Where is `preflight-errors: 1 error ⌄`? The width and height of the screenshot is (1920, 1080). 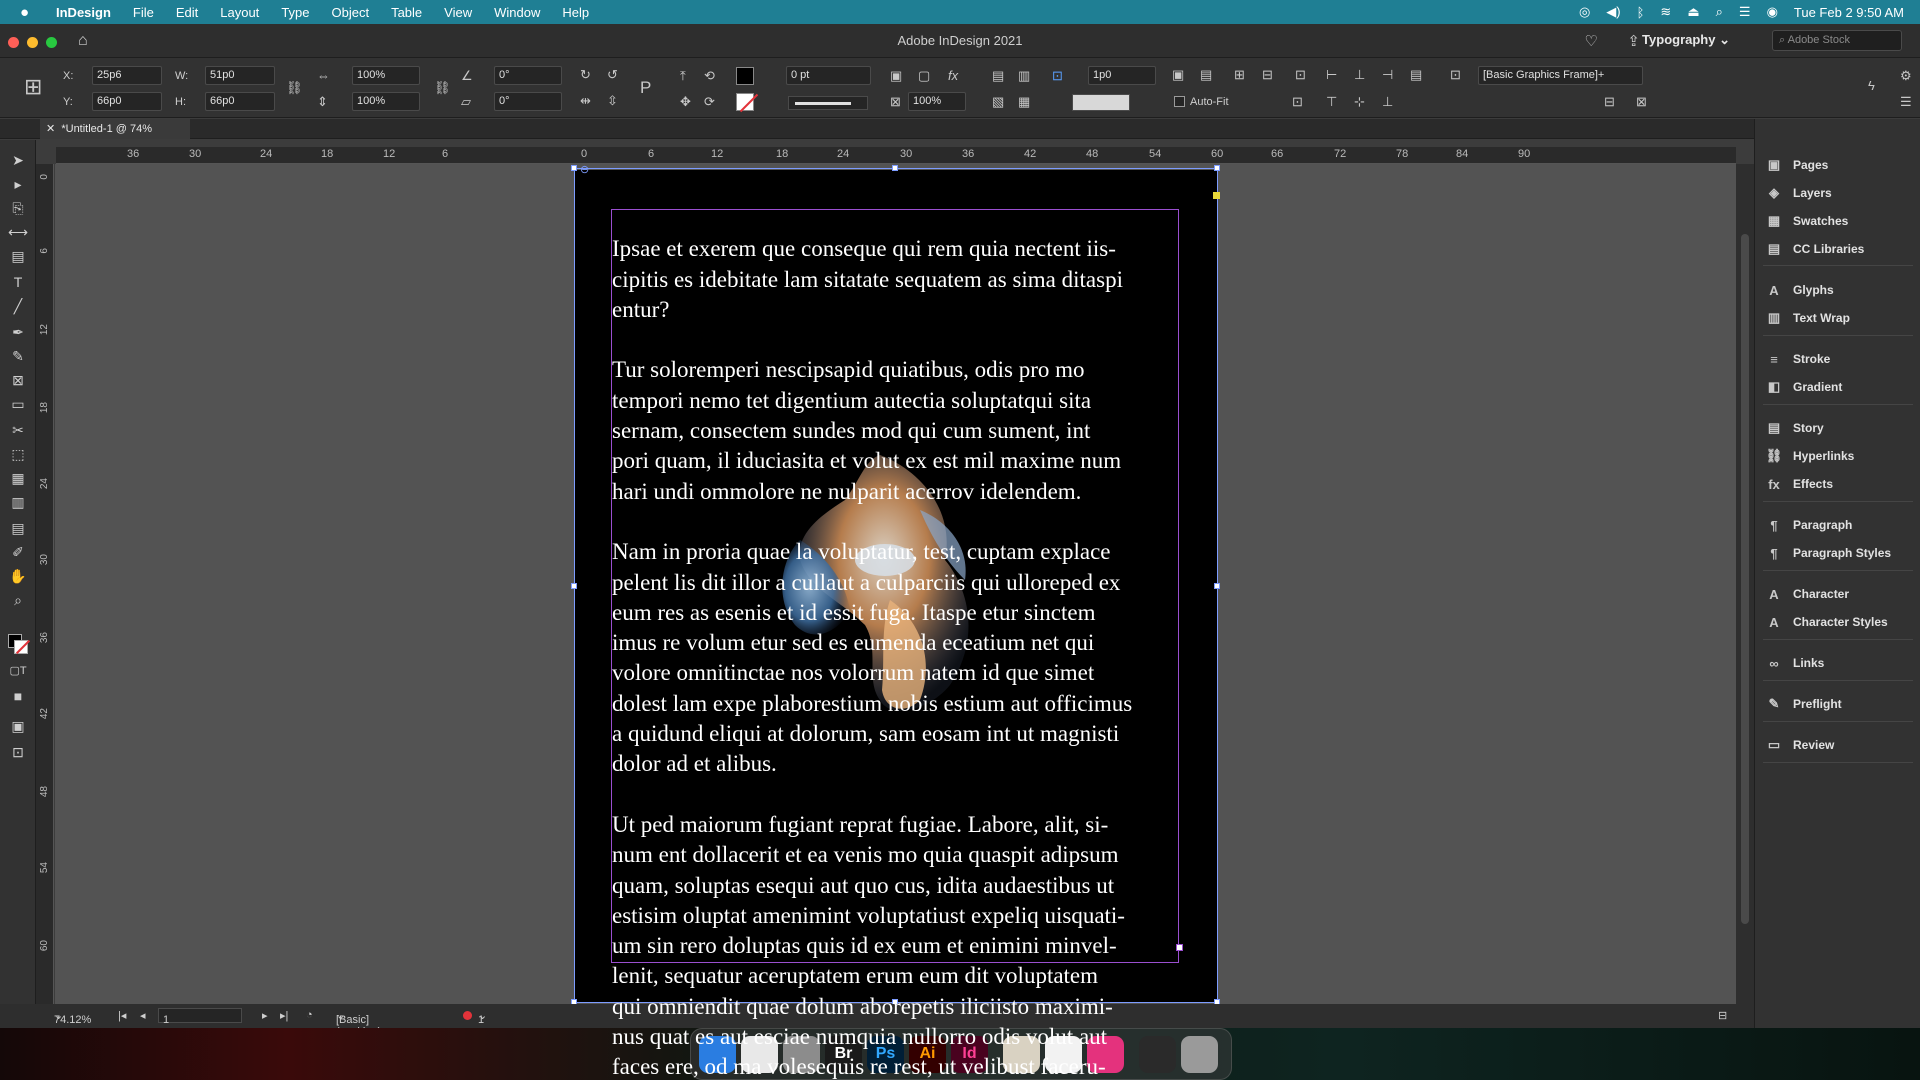 preflight-errors: 1 error ⌄ is located at coordinates (489, 1023).